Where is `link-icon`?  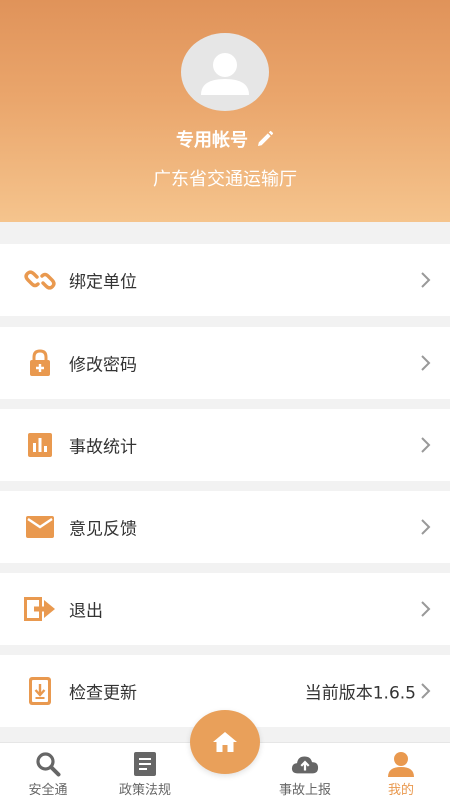 link-icon is located at coordinates (40, 280).